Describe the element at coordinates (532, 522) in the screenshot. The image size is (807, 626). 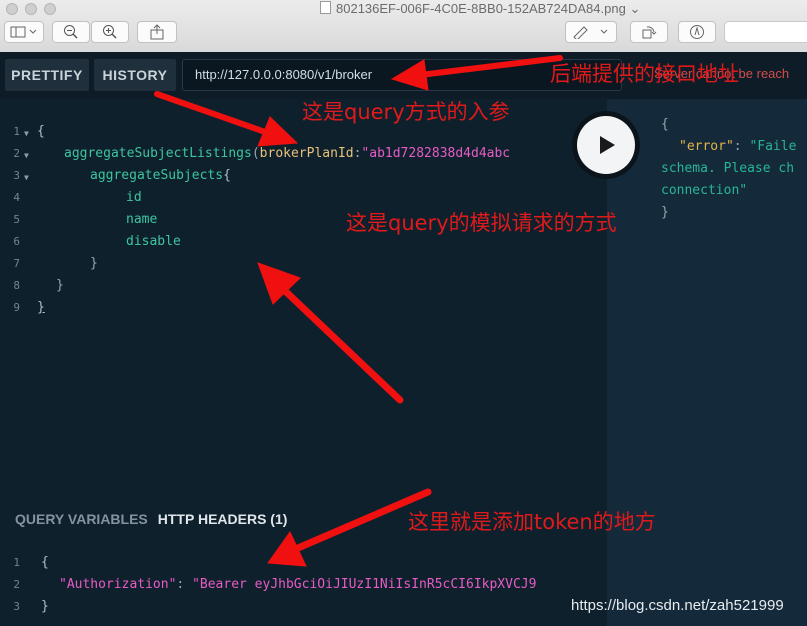
I see `annotation-add-token: 这里就是添加token的地方` at that location.